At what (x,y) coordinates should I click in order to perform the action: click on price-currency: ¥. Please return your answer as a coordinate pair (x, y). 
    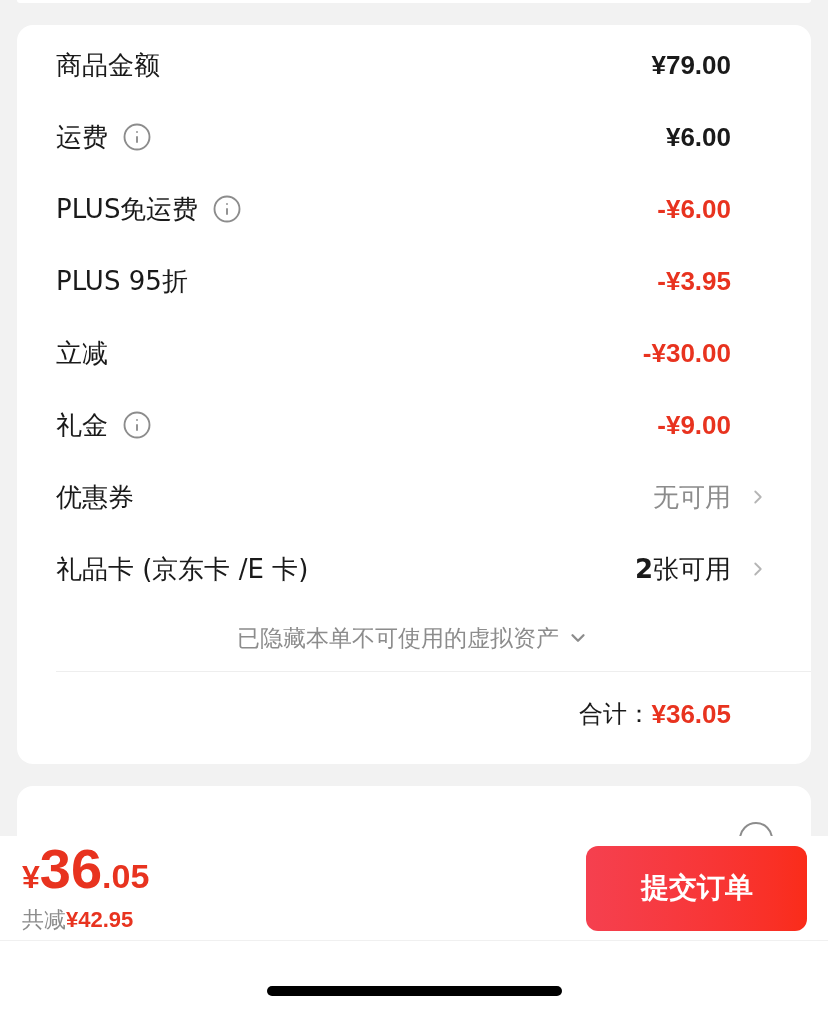
    Looking at the image, I should click on (31, 876).